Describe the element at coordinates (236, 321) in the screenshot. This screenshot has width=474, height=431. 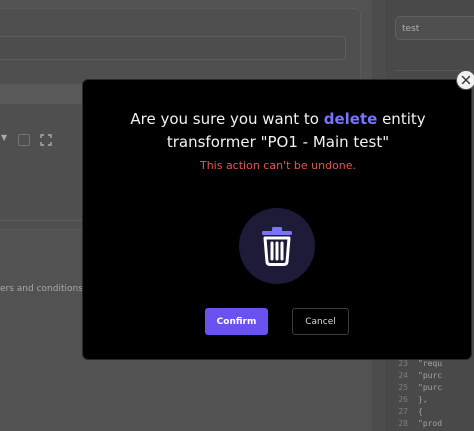
I see `confirm-button: Confirm` at that location.